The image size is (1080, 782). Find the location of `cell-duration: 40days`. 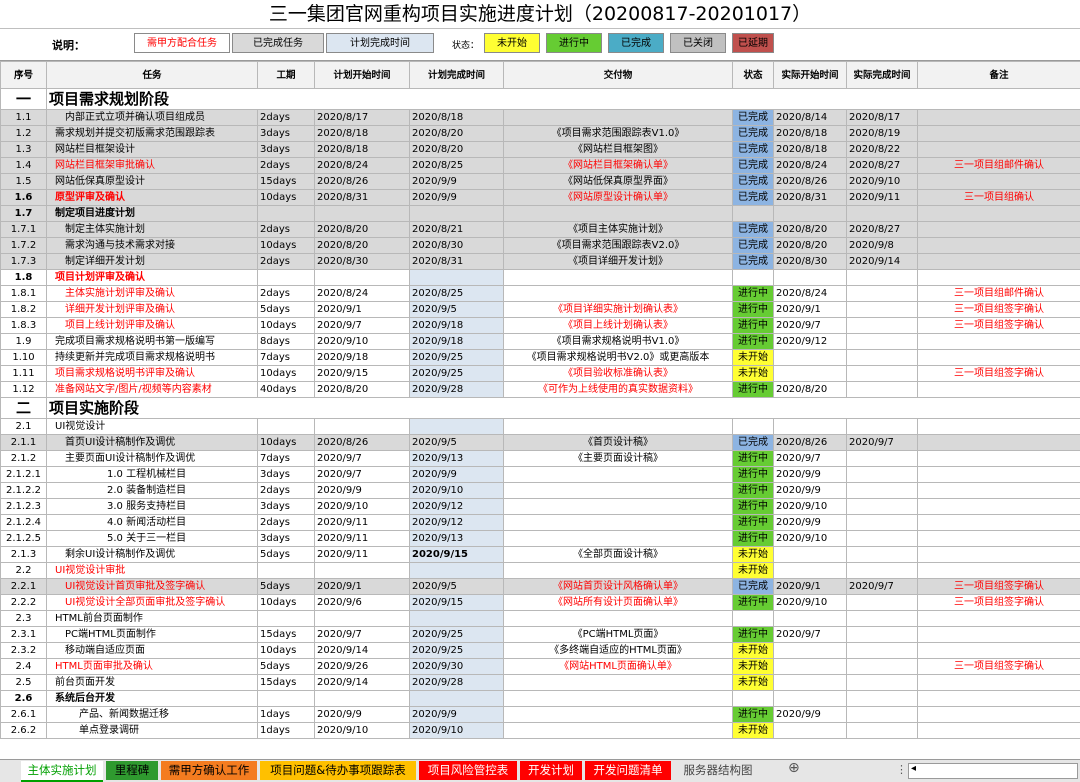

cell-duration: 40days is located at coordinates (286, 390).